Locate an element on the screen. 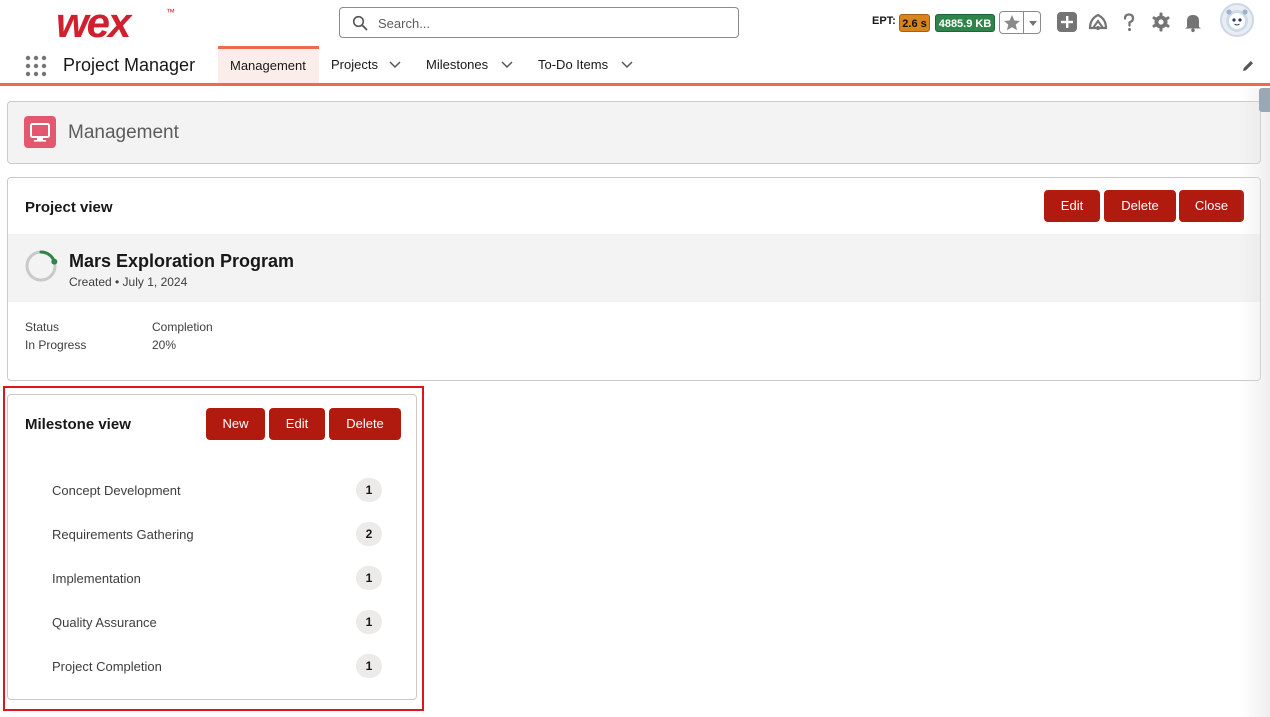 Image resolution: width=1270 pixels, height=717 pixels. wex-logo: wex ™ is located at coordinates (118, 23).